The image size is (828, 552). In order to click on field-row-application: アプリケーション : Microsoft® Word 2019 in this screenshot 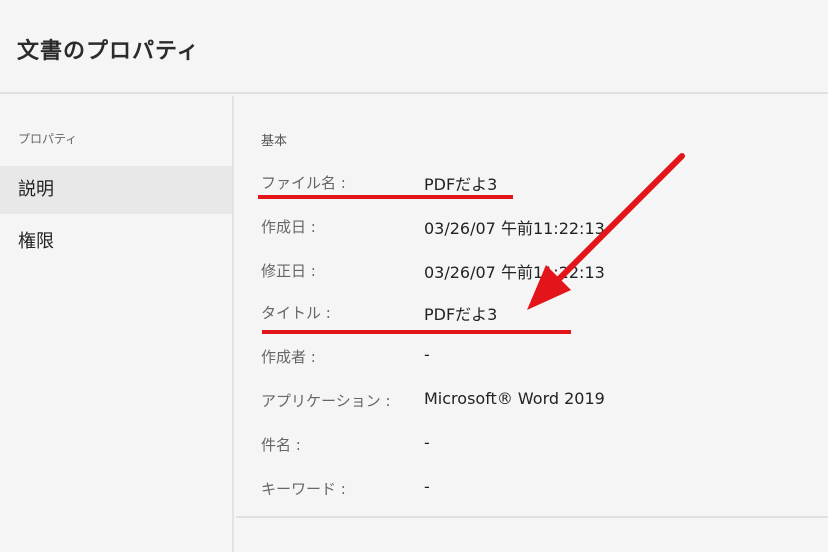, I will do `click(541, 401)`.